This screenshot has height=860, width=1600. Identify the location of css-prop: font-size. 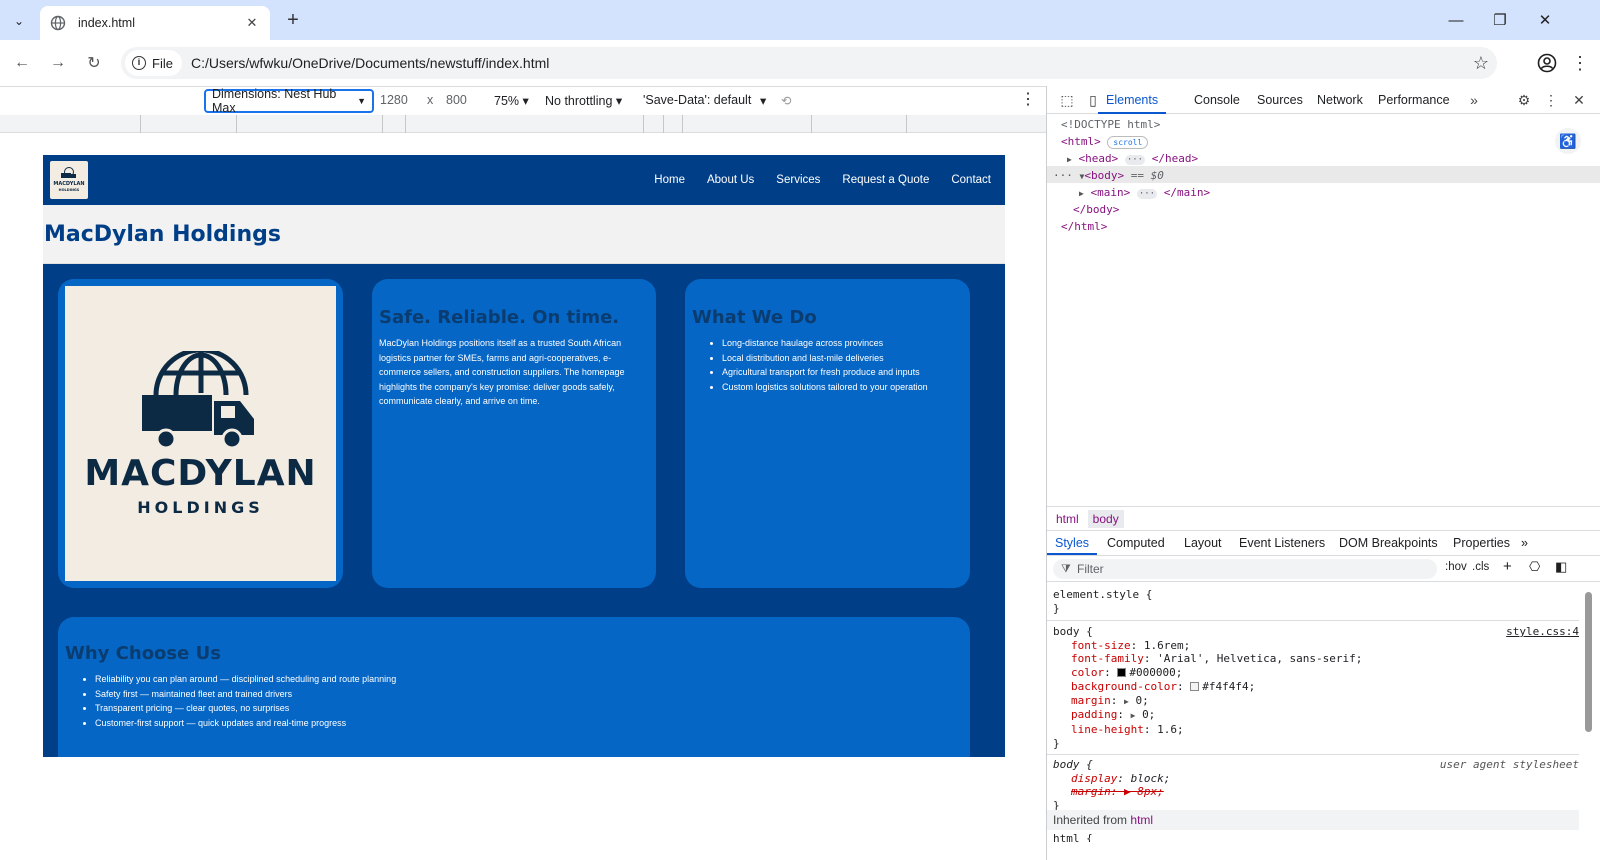
(1101, 645).